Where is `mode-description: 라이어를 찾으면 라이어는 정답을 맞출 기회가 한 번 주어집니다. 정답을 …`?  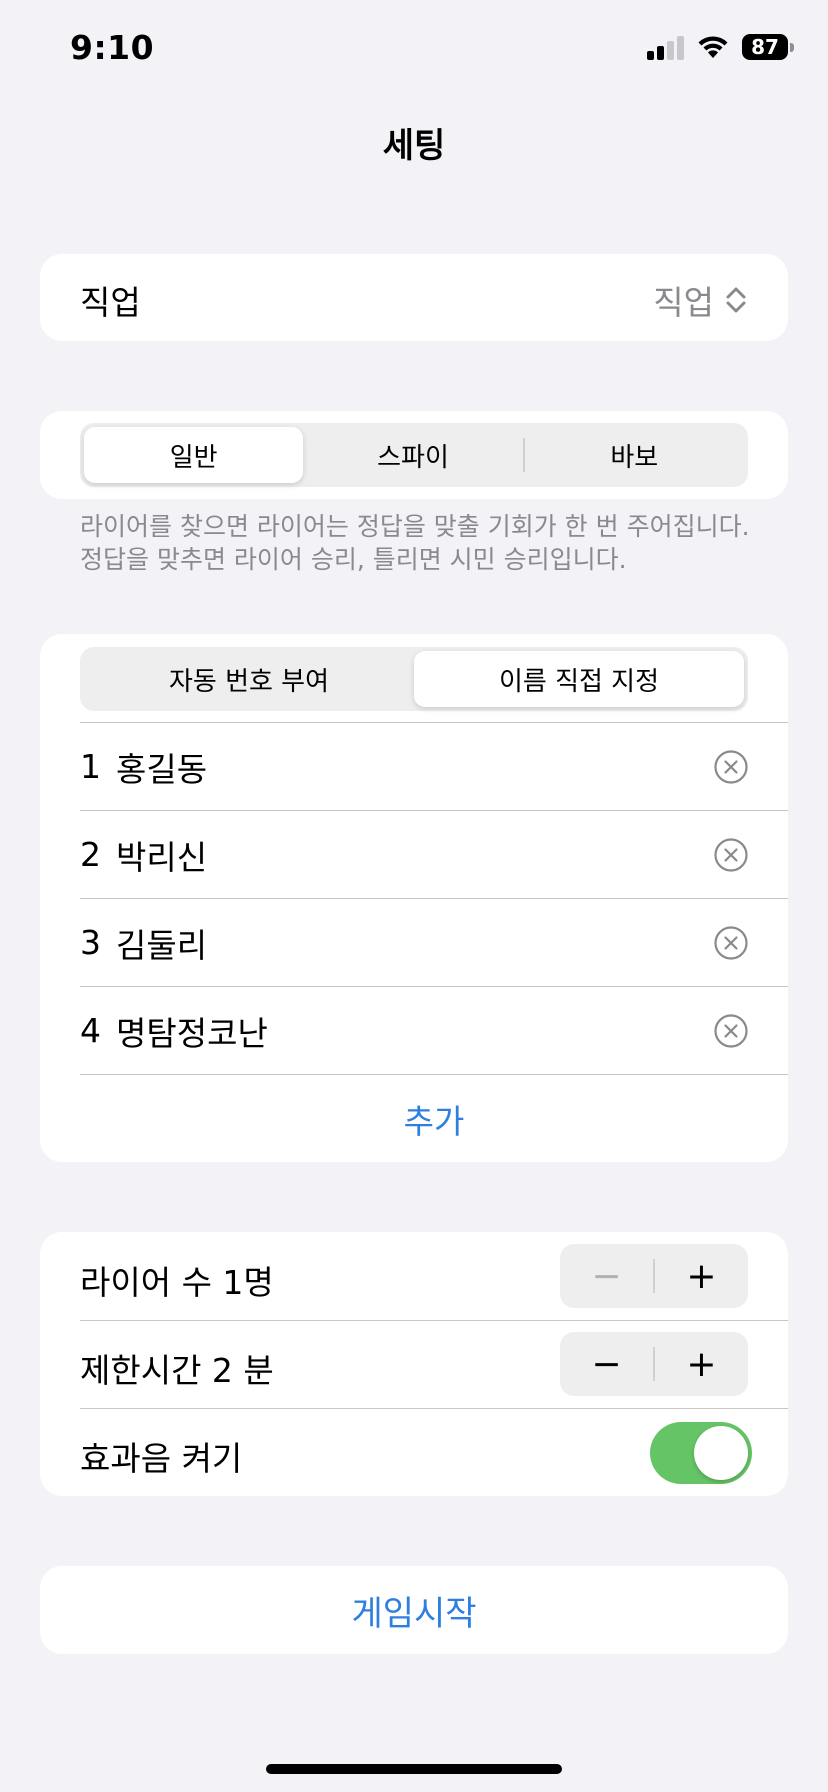 mode-description: 라이어를 찾으면 라이어는 정답을 맞출 기회가 한 번 주어집니다. 정답을 … is located at coordinates (430, 543).